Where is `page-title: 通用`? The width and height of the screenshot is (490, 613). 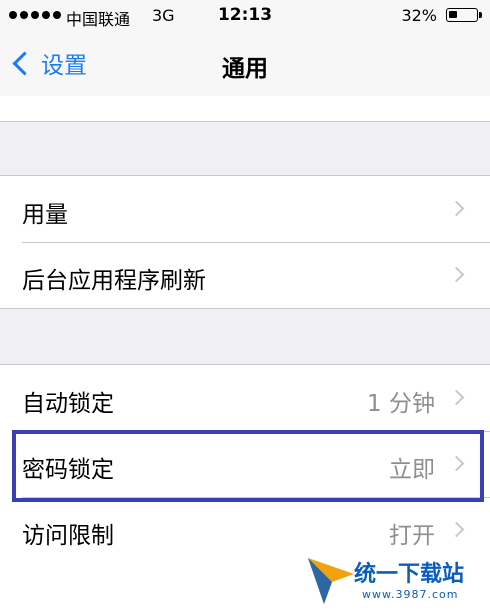
page-title: 通用 is located at coordinates (245, 69).